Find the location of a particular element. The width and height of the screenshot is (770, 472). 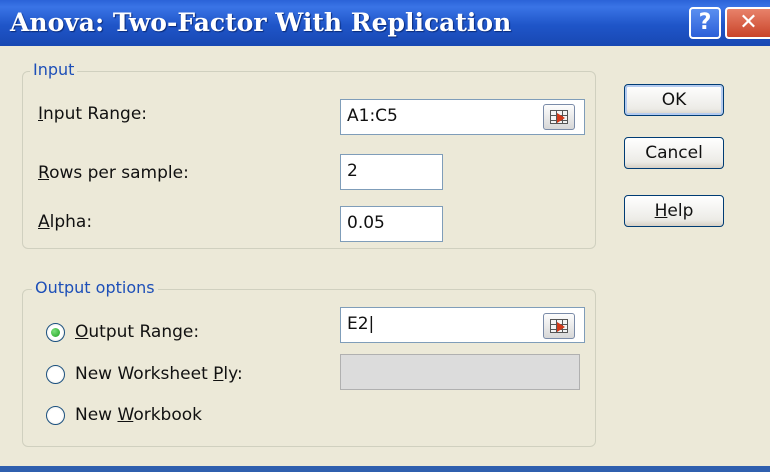

output-options-legend: Output options is located at coordinates (95, 287).